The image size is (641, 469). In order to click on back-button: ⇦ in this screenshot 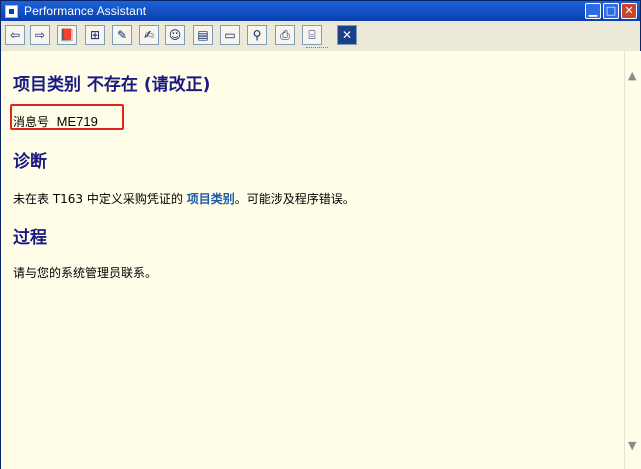, I will do `click(15, 35)`.